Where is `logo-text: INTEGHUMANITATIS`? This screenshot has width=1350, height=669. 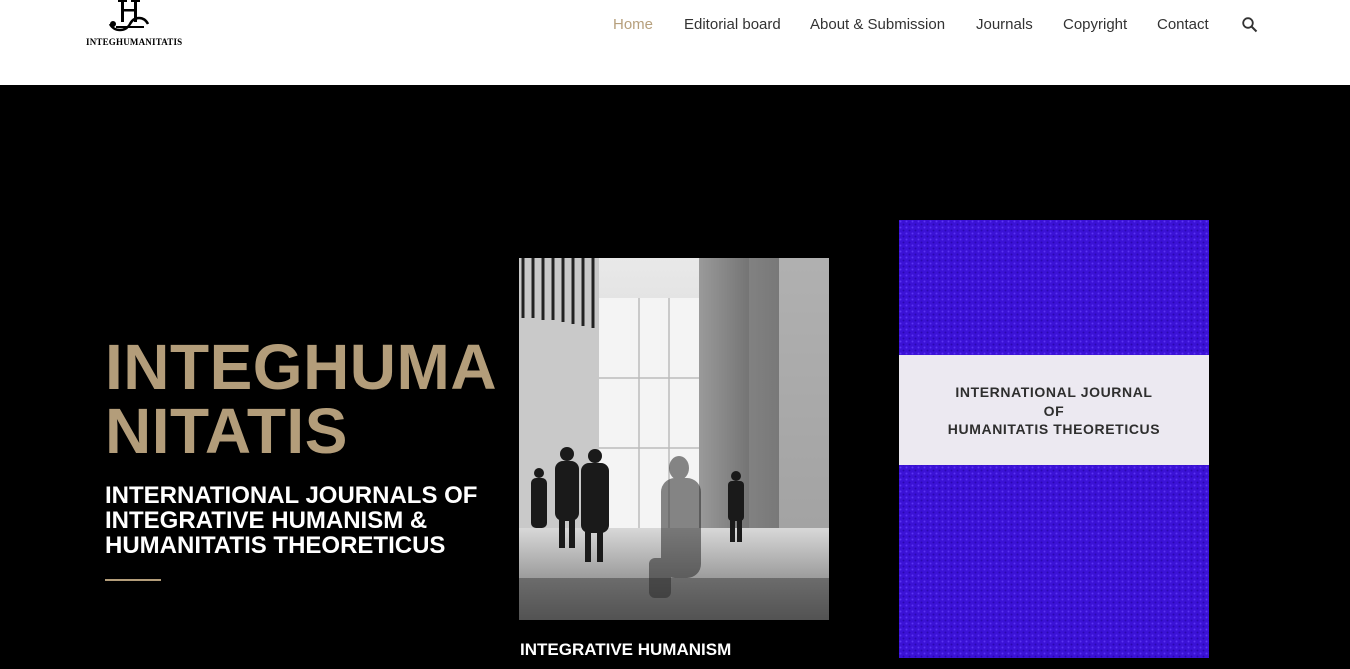
logo-text: INTEGHUMANITATIS is located at coordinates (134, 42).